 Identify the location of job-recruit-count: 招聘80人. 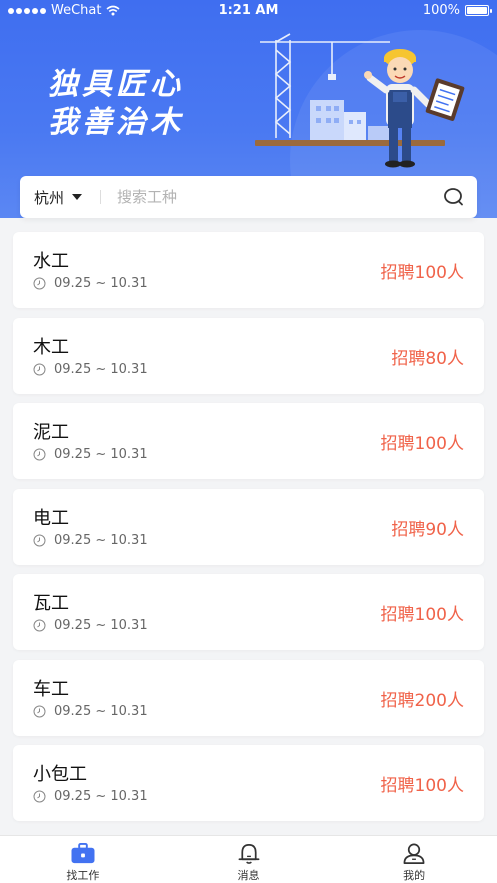
(427, 358).